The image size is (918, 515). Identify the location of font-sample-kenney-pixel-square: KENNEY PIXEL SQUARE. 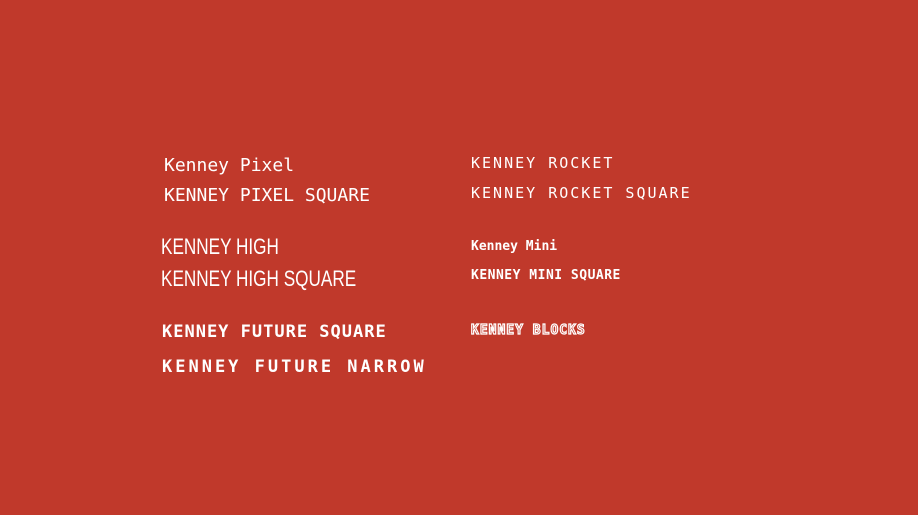
(267, 195).